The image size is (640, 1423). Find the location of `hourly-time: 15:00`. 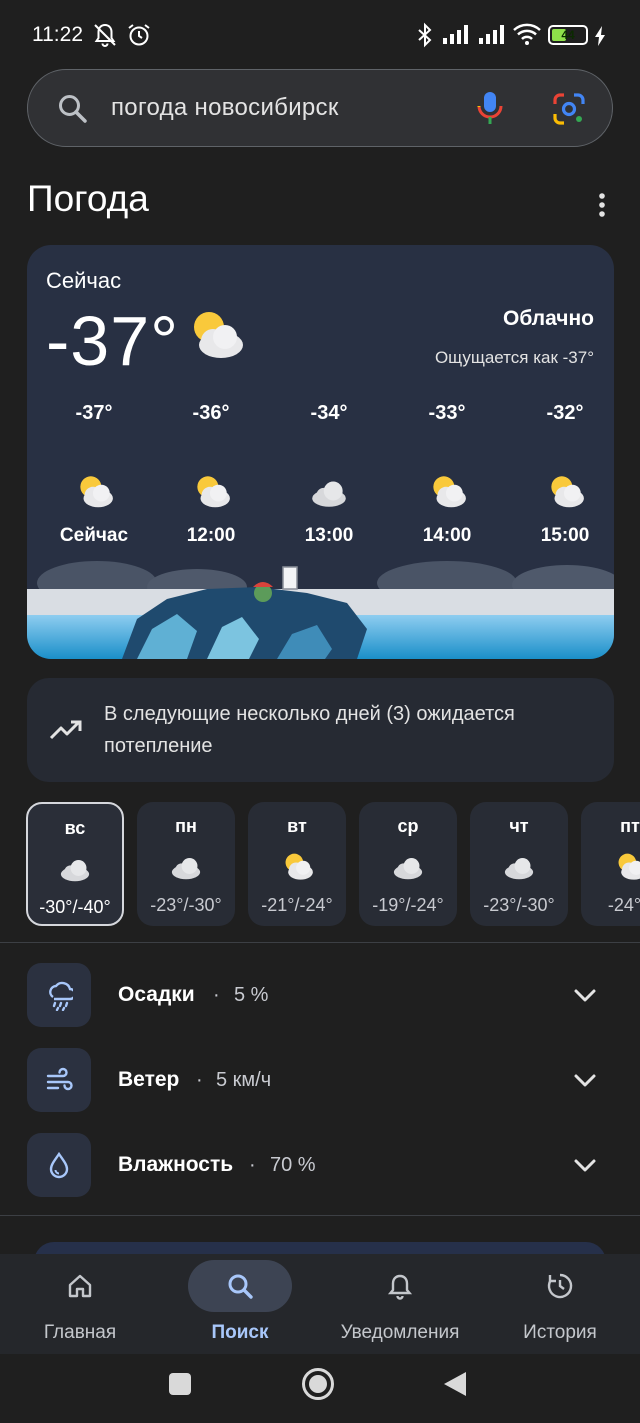

hourly-time: 15:00 is located at coordinates (565, 535).